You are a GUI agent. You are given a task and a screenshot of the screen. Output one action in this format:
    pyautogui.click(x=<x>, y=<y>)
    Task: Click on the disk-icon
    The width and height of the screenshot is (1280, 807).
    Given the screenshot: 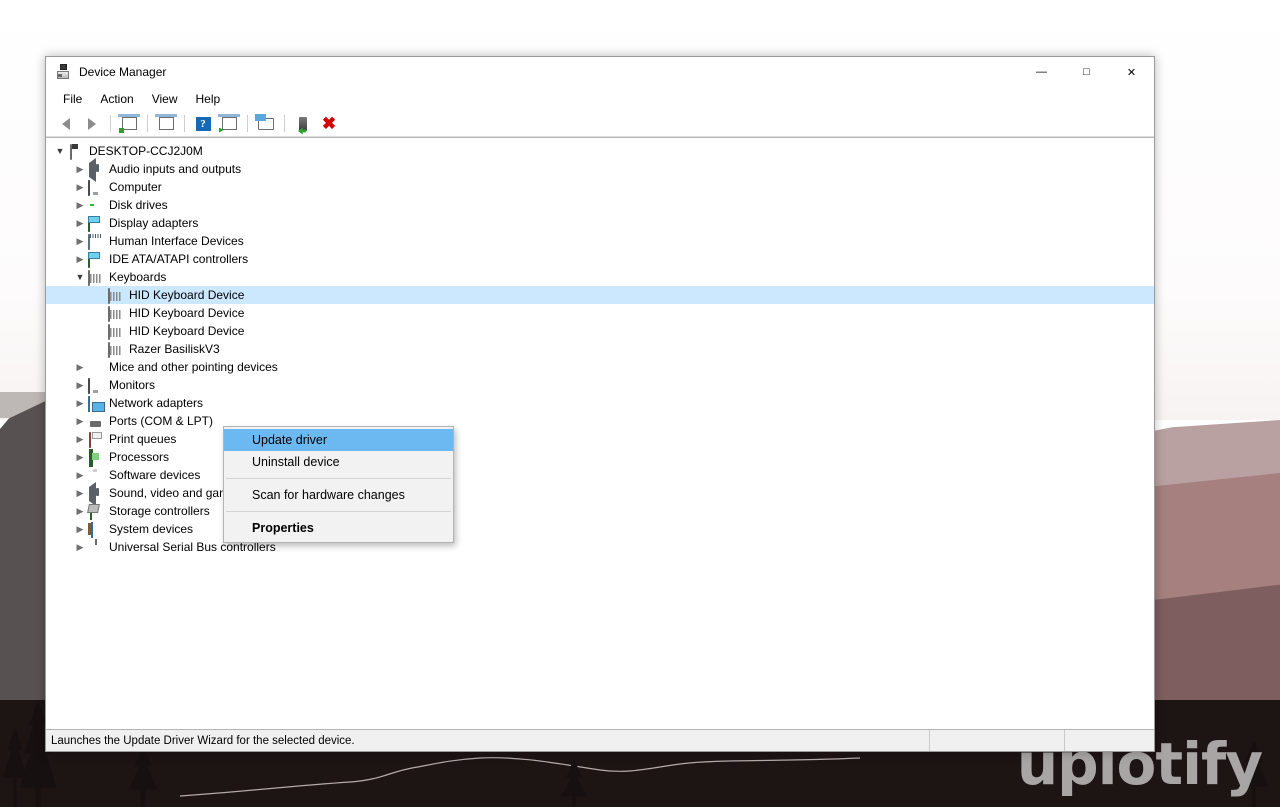 What is the action you would take?
    pyautogui.click(x=96, y=205)
    